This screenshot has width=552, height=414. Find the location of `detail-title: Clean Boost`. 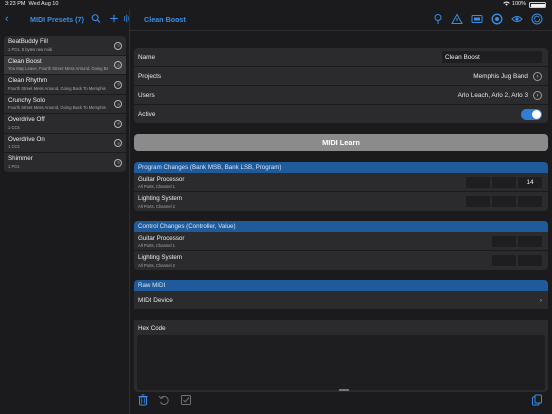

detail-title: Clean Boost is located at coordinates (165, 19).